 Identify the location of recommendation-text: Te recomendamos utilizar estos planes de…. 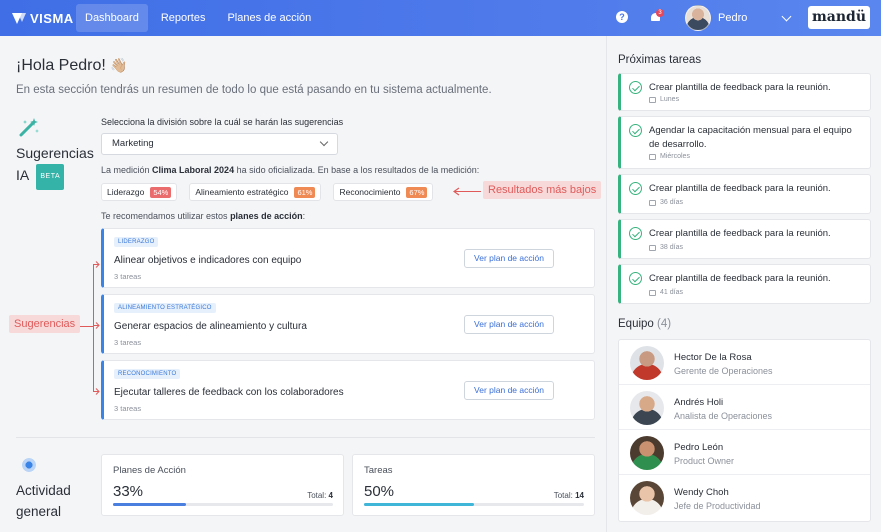
(203, 216).